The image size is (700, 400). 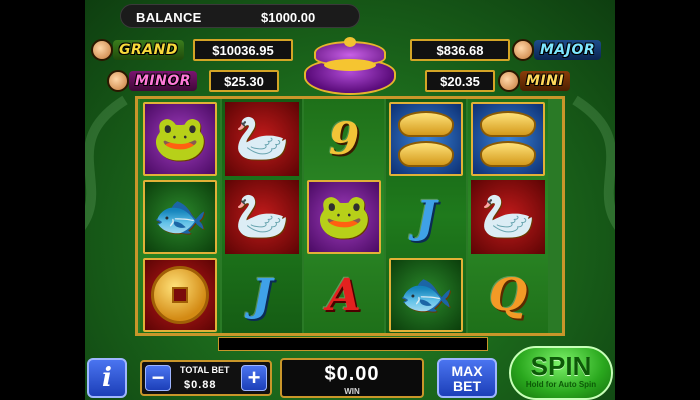 I want to click on spin-button: SPIN Hold for Auto Spin, so click(x=561, y=373).